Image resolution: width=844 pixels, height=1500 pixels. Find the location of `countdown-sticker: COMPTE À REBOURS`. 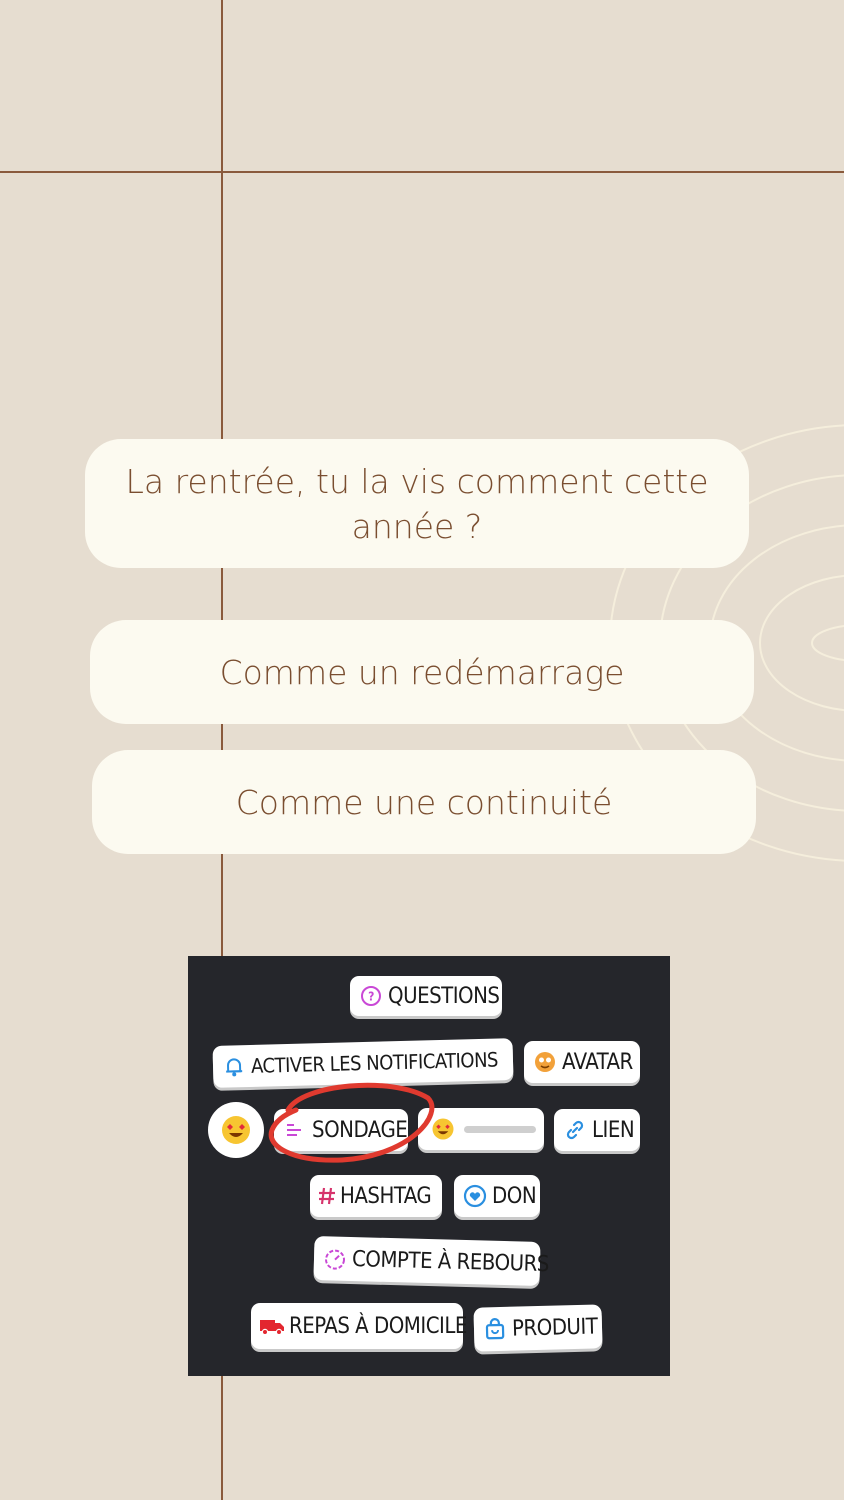

countdown-sticker: COMPTE À REBOURS is located at coordinates (431, 1261).